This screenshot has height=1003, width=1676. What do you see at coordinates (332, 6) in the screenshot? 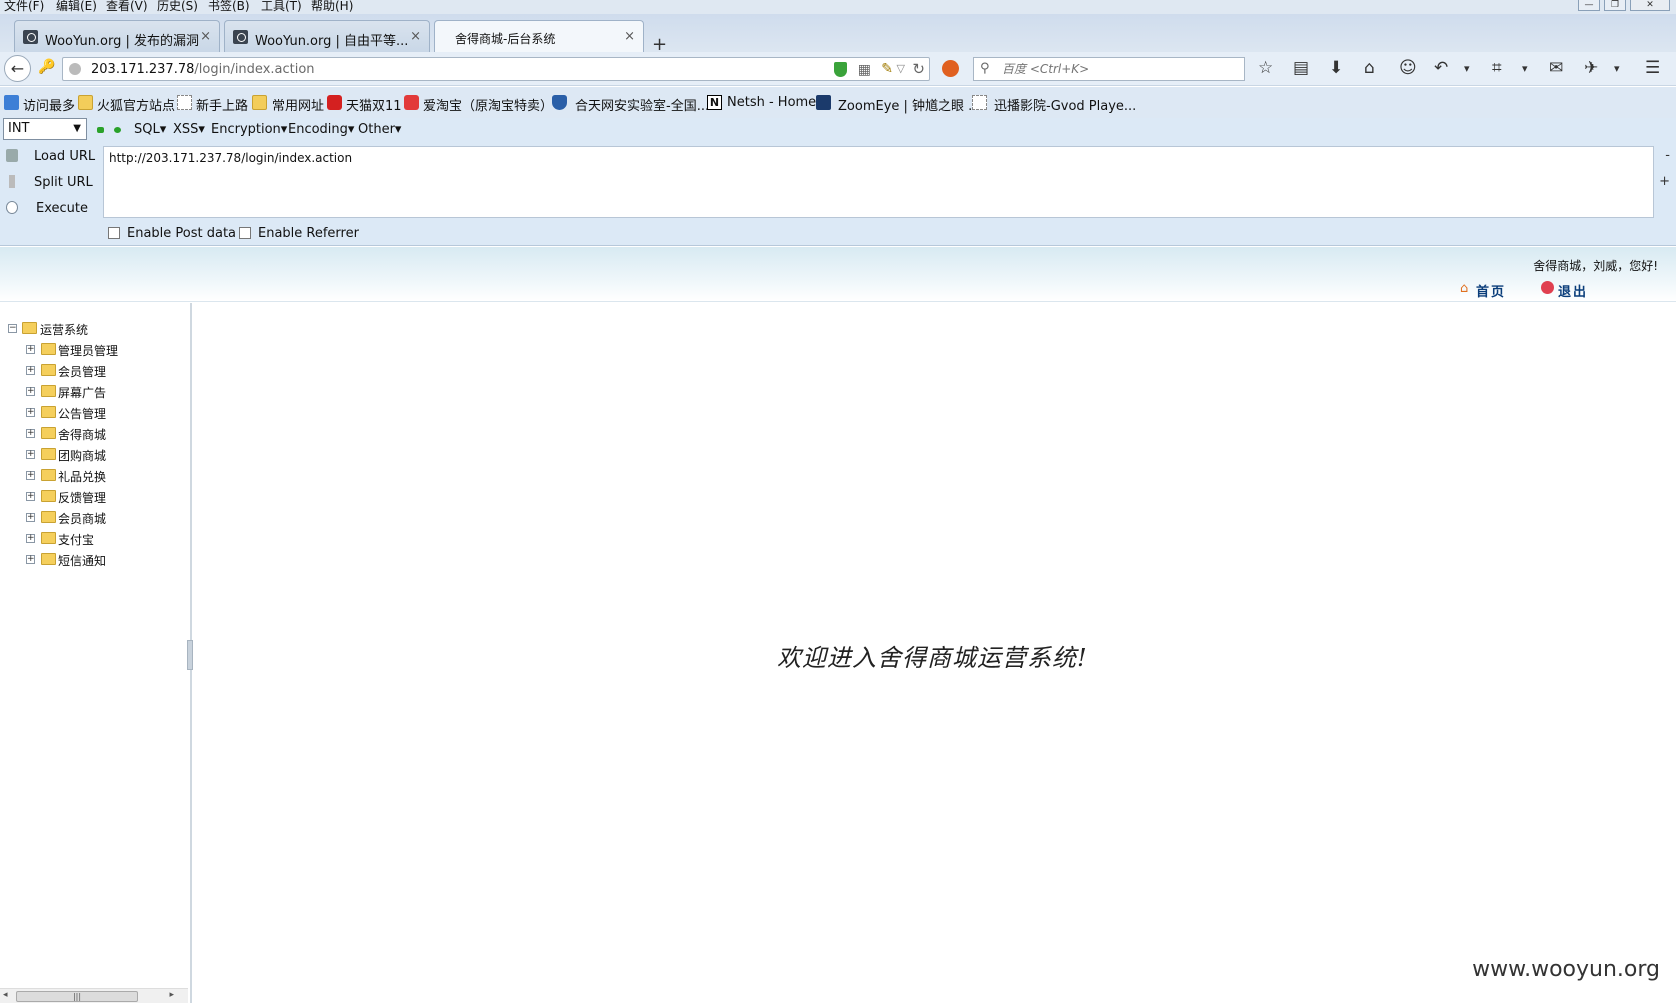
I see `menu-help: 帮助(H)` at bounding box center [332, 6].